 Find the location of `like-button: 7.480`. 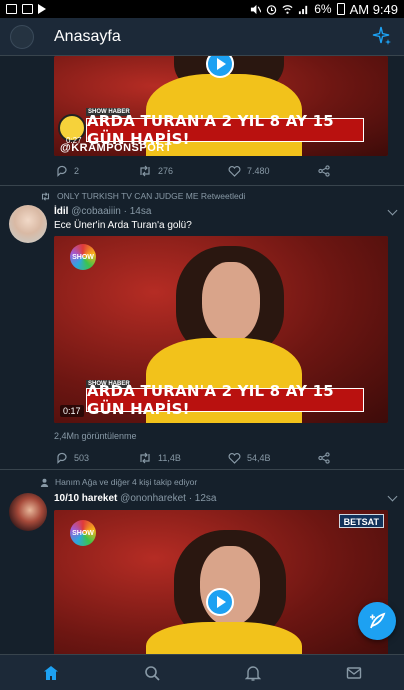

like-button: 7.480 is located at coordinates (273, 171).